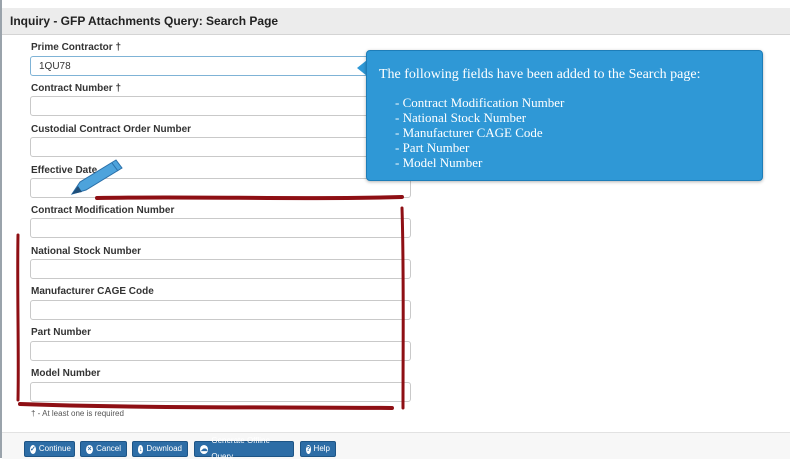 The height and width of the screenshot is (465, 790). Describe the element at coordinates (76, 88) in the screenshot. I see `contract-number-label: Contract Number †` at that location.